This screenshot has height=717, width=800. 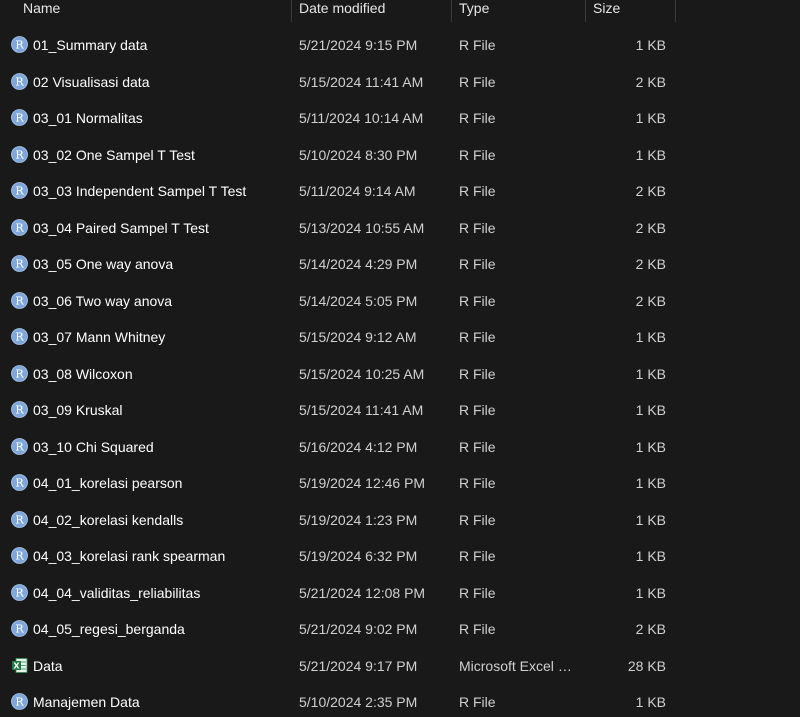 What do you see at coordinates (362, 483) in the screenshot?
I see `file-date-modified: 5/19/2024 12:46 PM` at bounding box center [362, 483].